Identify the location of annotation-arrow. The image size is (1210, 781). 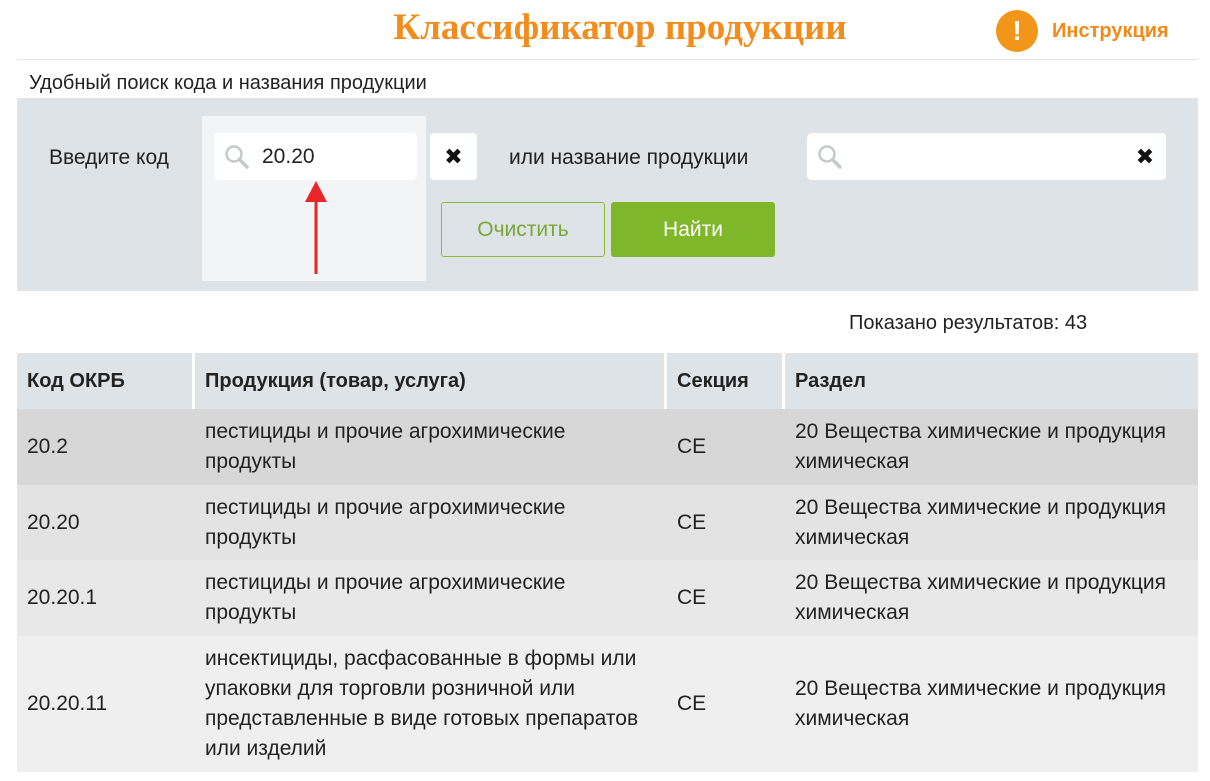
(316, 227).